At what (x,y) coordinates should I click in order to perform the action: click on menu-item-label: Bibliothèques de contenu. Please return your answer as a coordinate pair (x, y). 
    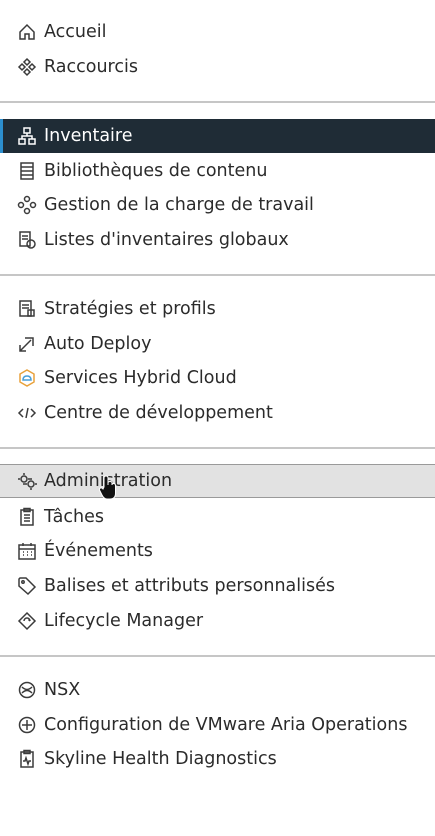
    Looking at the image, I should click on (156, 171).